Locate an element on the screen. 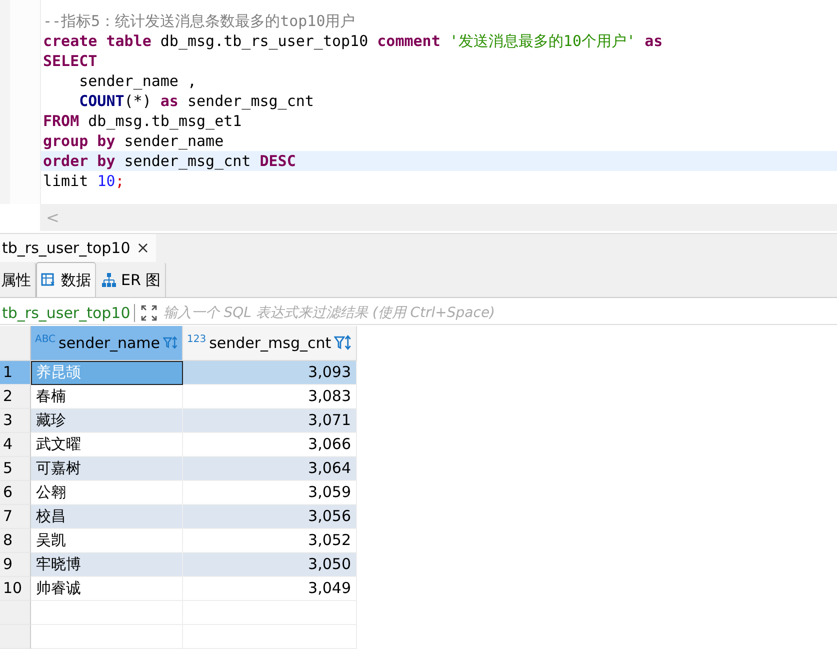 This screenshot has width=837, height=649. table-cell: 3,064 is located at coordinates (270, 468).